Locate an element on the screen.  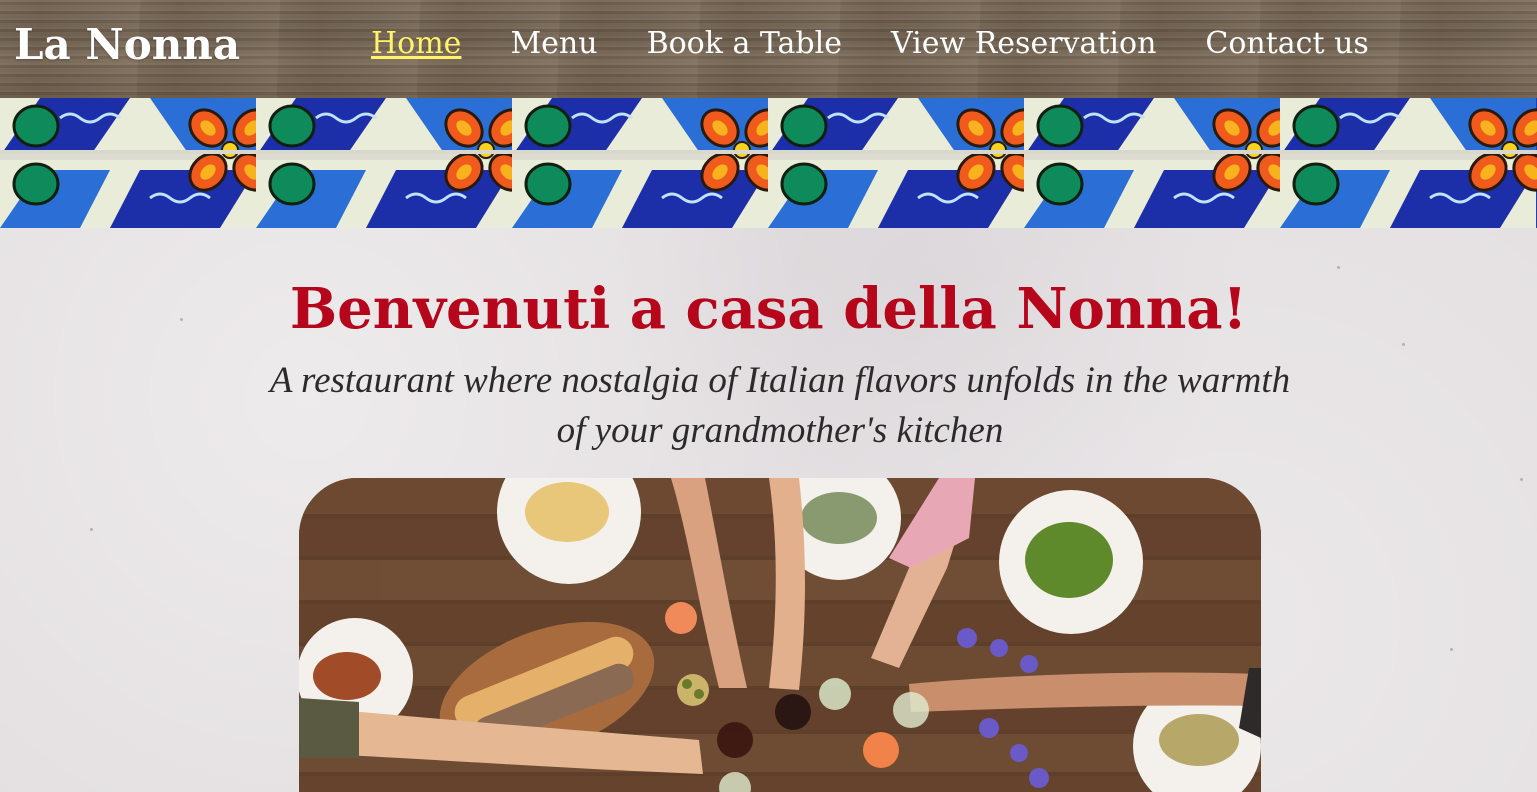
nav-book-table-link: Book a Table is located at coordinates (744, 44).